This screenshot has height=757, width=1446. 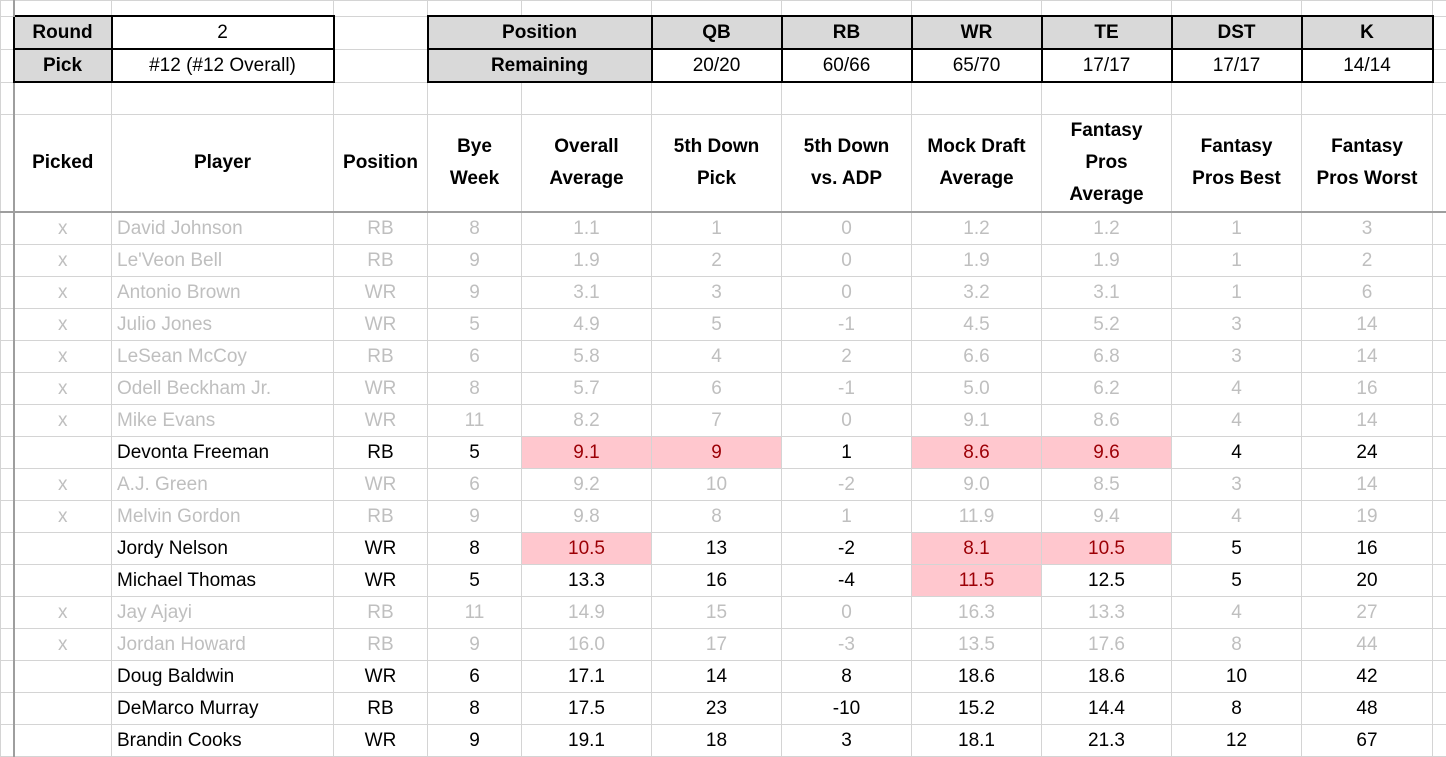 I want to click on cell-fifth-down-pick: 18, so click(x=717, y=741).